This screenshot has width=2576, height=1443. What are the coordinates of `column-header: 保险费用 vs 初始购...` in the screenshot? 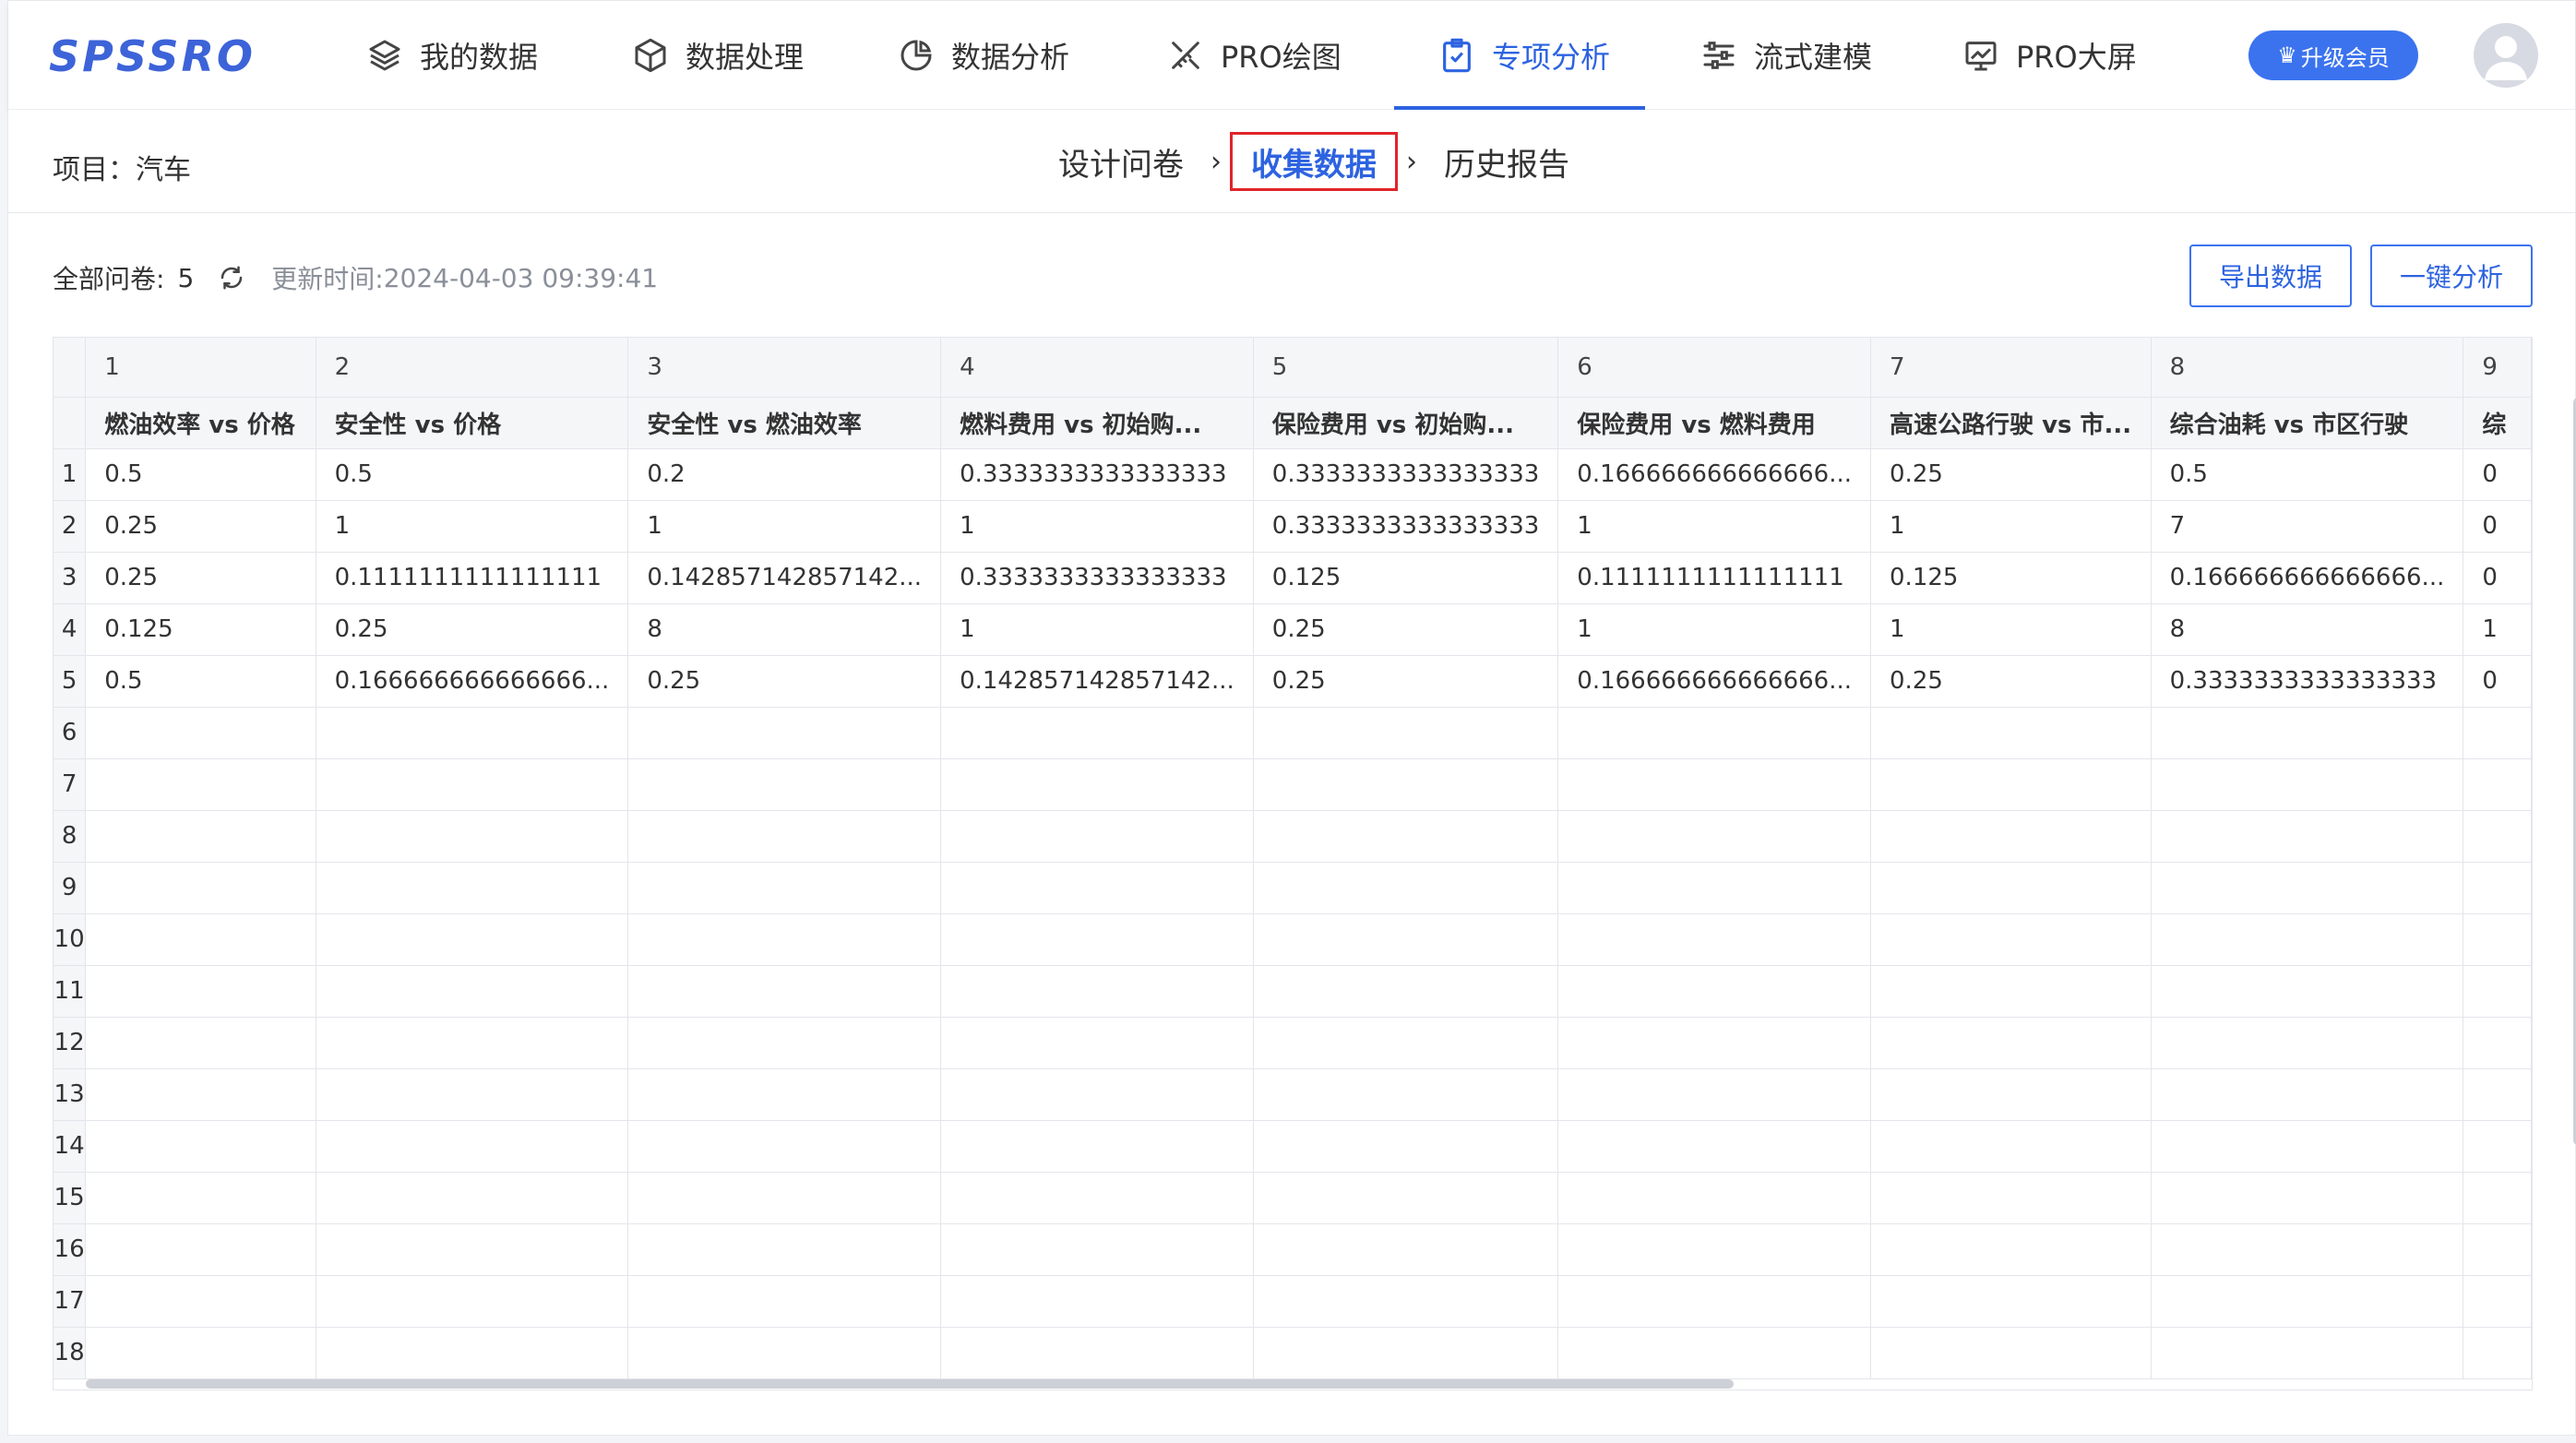 It's located at (1406, 423).